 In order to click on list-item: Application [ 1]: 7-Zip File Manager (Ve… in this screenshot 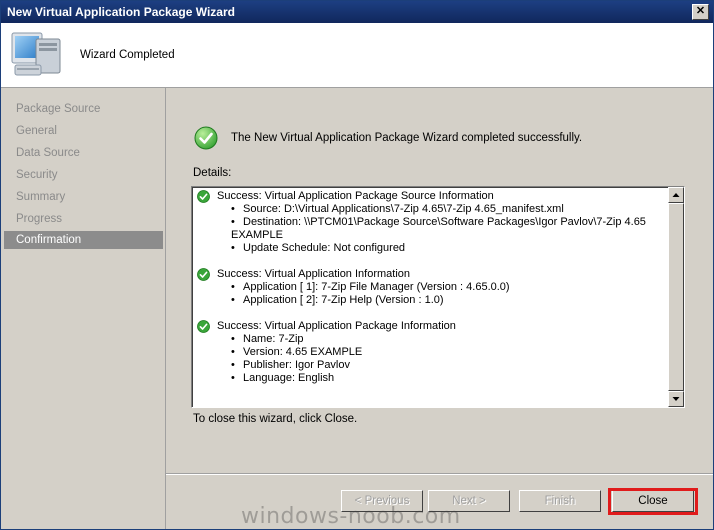, I will do `click(448, 287)`.